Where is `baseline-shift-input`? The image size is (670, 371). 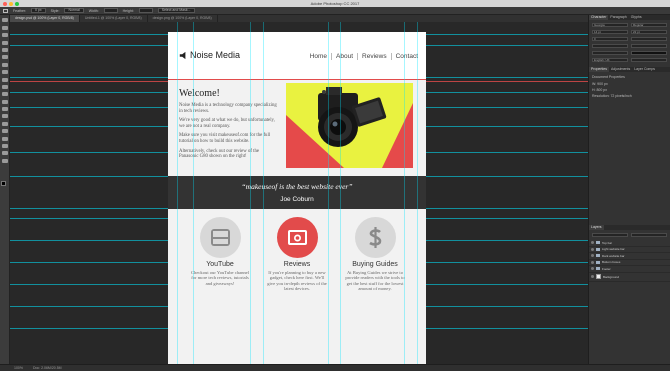 baseline-shift-input is located at coordinates (610, 53).